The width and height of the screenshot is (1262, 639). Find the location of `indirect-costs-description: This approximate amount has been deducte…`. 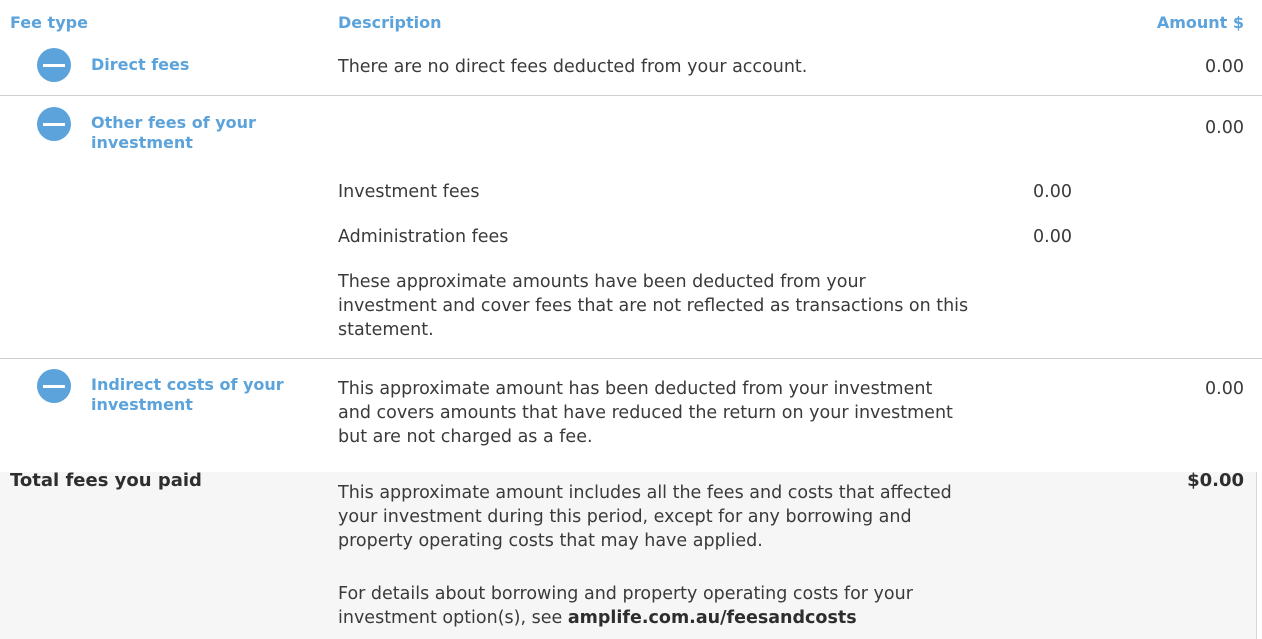

indirect-costs-description: This approximate amount has been deducte… is located at coordinates (645, 413).